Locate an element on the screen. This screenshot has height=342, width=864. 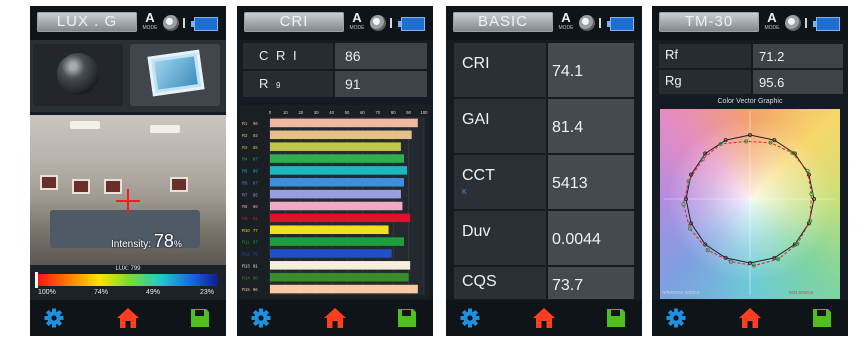
category-label: R1 is located at coordinates (245, 123).